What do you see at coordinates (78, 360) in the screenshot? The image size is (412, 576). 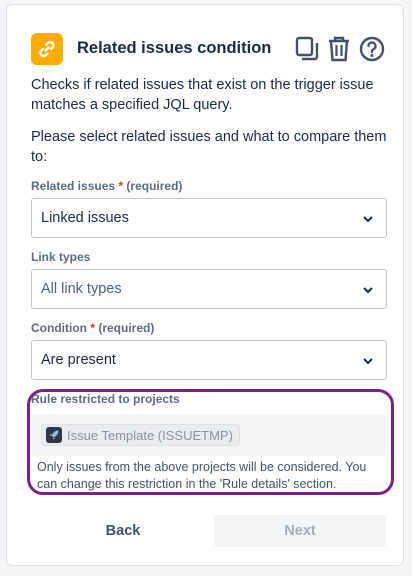 I see `condition-value: Are present` at bounding box center [78, 360].